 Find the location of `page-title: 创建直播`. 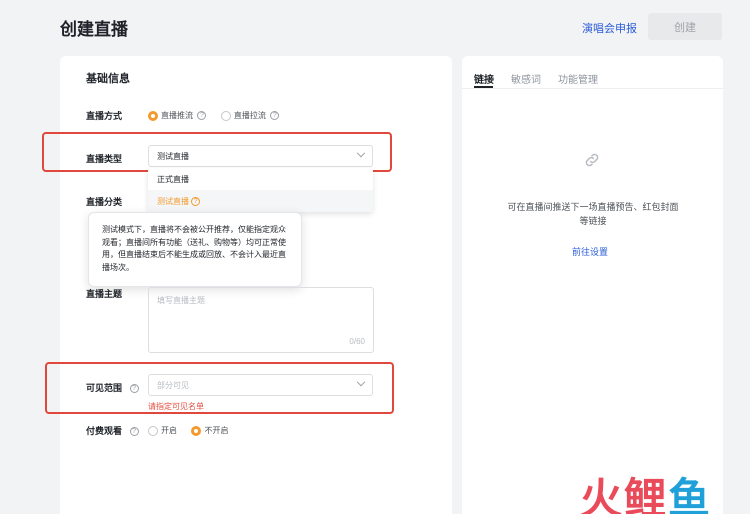

page-title: 创建直播 is located at coordinates (94, 29).